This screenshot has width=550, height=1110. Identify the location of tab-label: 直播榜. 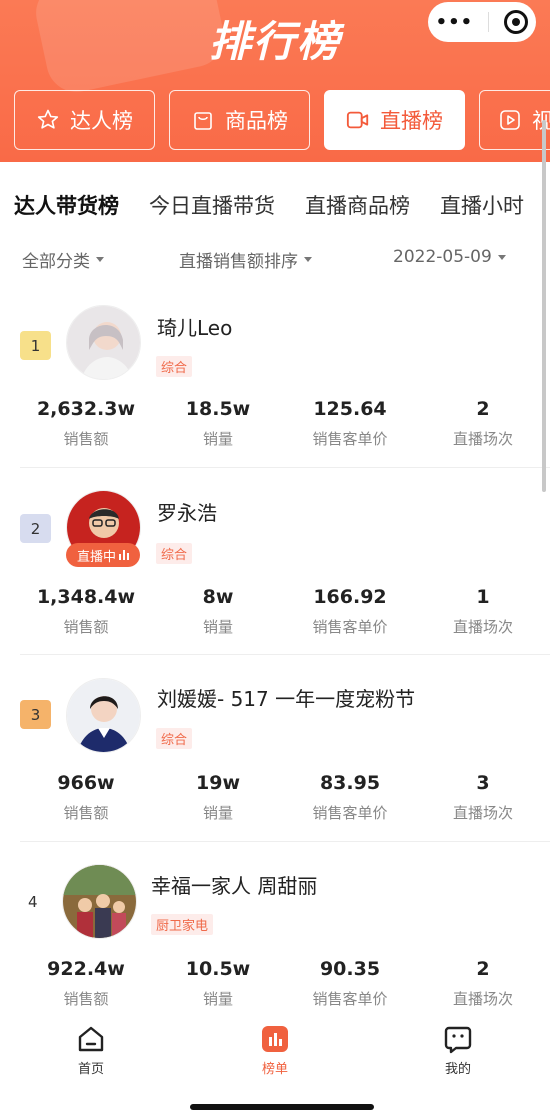
(411, 121).